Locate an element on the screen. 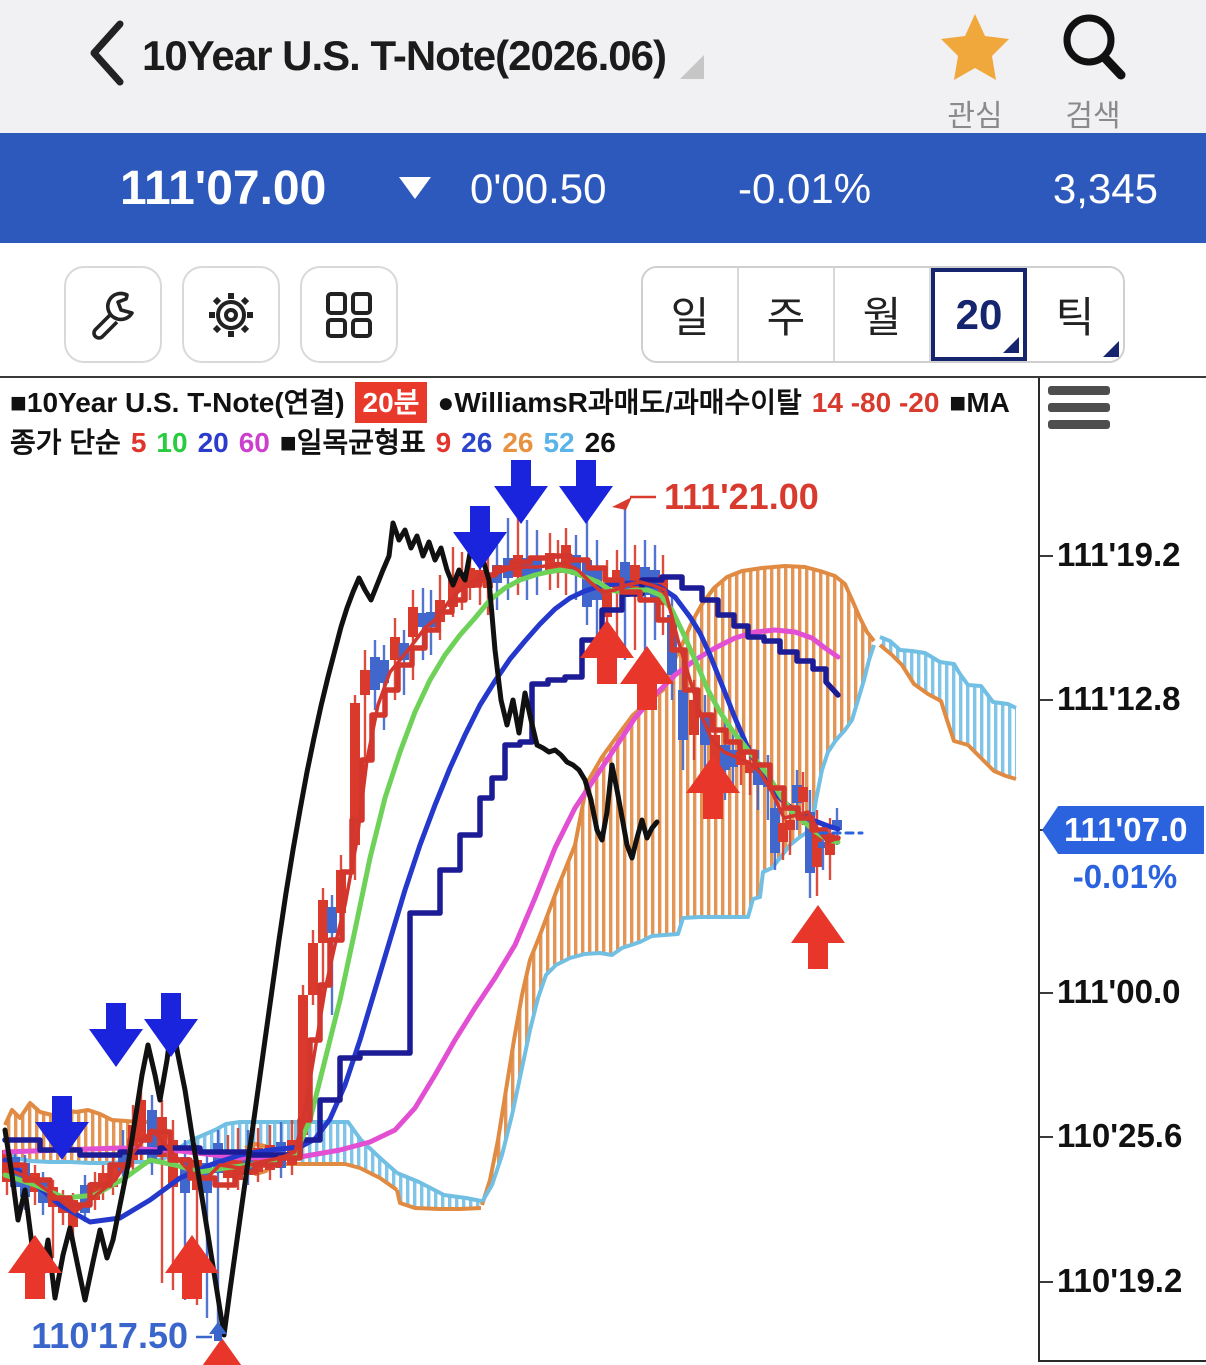 This screenshot has width=1206, height=1365. legend-item: 60 is located at coordinates (254, 442).